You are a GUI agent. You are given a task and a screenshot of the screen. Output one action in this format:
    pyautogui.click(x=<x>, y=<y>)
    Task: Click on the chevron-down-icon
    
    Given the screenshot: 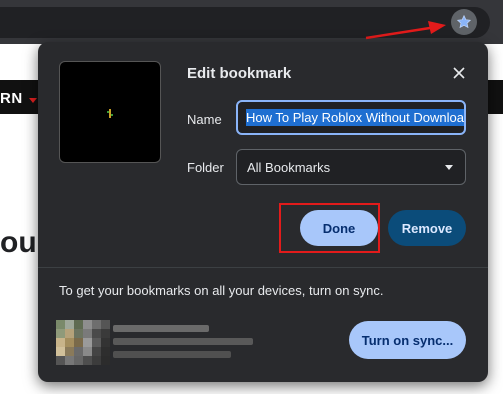 What is the action you would take?
    pyautogui.click(x=449, y=167)
    